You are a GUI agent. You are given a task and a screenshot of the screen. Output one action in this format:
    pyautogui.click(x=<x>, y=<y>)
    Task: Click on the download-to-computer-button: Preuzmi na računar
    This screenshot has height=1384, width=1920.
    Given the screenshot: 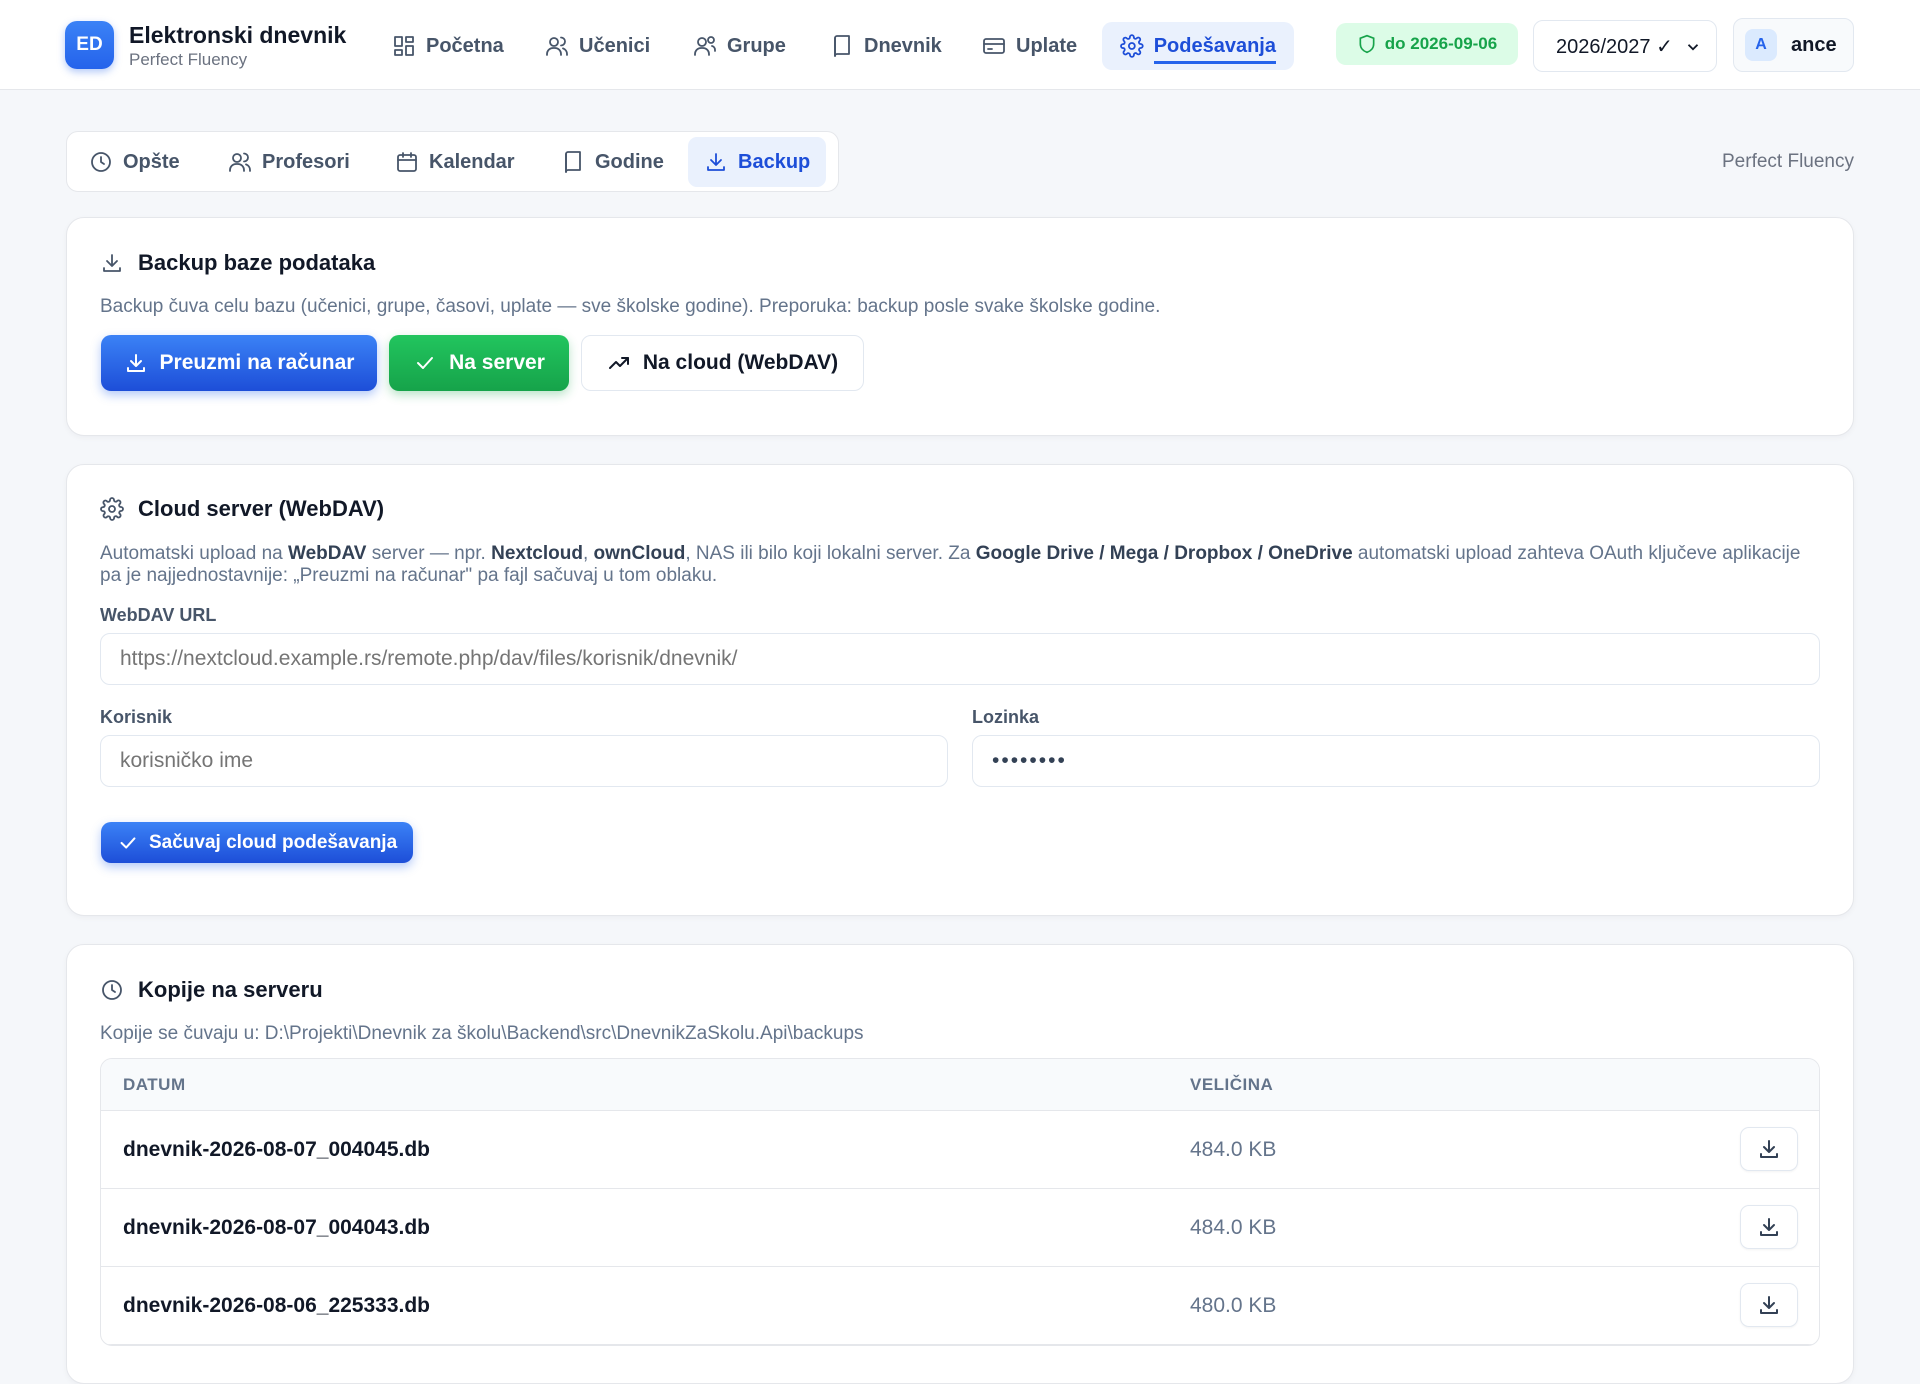 What is the action you would take?
    pyautogui.click(x=239, y=363)
    